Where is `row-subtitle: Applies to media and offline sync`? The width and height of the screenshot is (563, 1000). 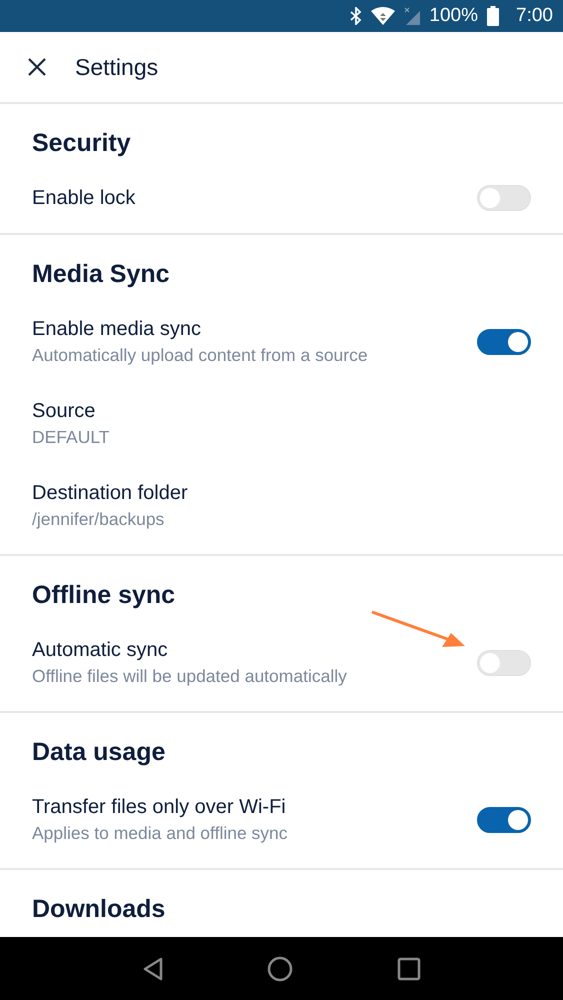
row-subtitle: Applies to media and offline sync is located at coordinates (160, 833).